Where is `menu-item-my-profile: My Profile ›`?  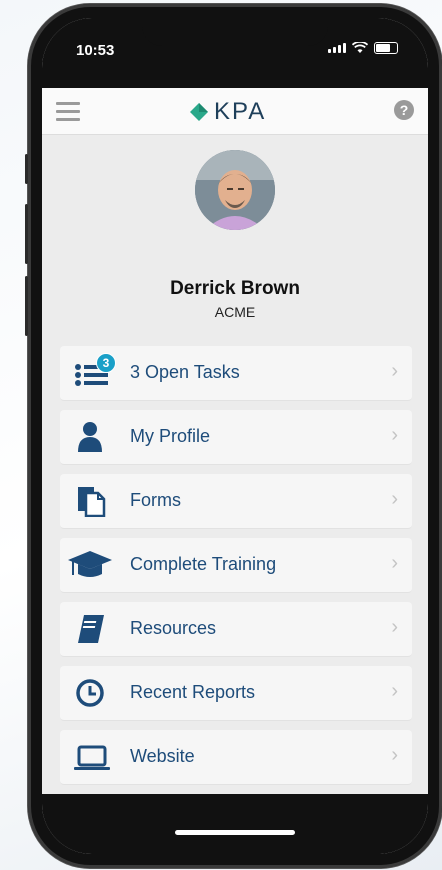 menu-item-my-profile: My Profile › is located at coordinates (236, 437).